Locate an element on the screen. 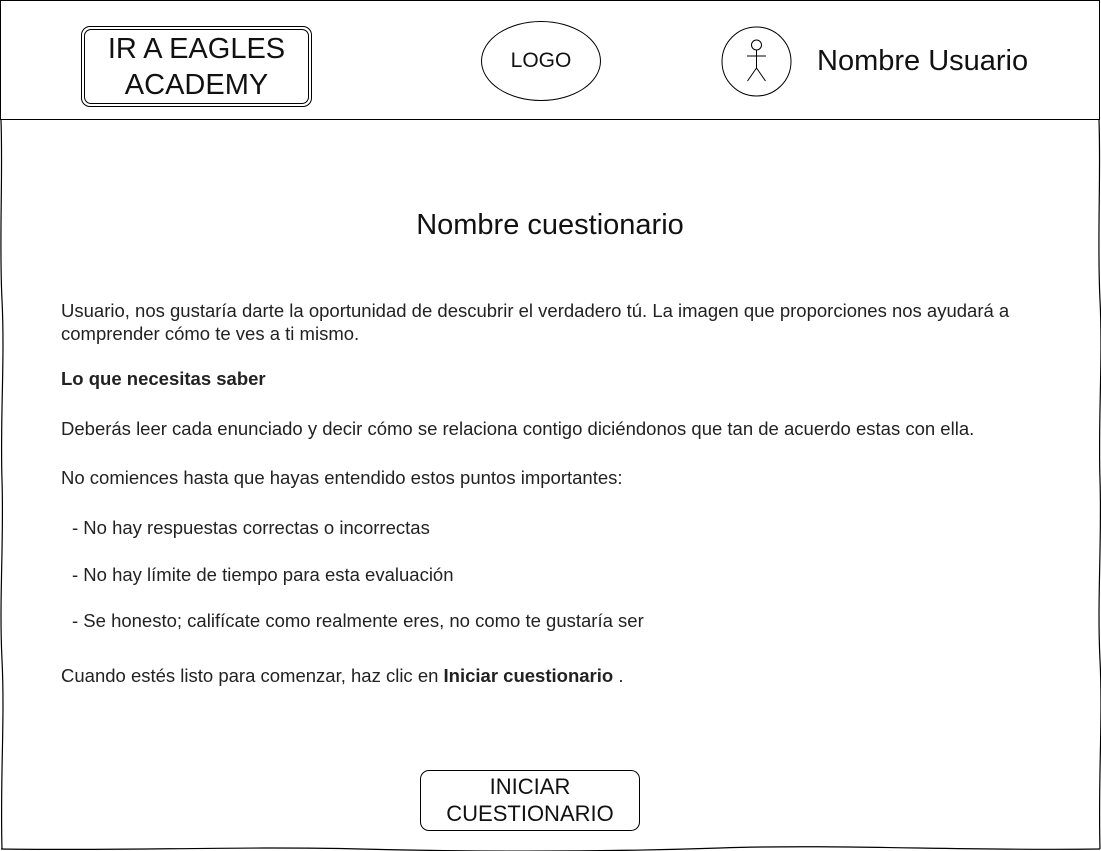 The width and height of the screenshot is (1101, 851). top-header: IR A EAGLES ACADEMY LOGO Nombre Usuario is located at coordinates (550, 60).